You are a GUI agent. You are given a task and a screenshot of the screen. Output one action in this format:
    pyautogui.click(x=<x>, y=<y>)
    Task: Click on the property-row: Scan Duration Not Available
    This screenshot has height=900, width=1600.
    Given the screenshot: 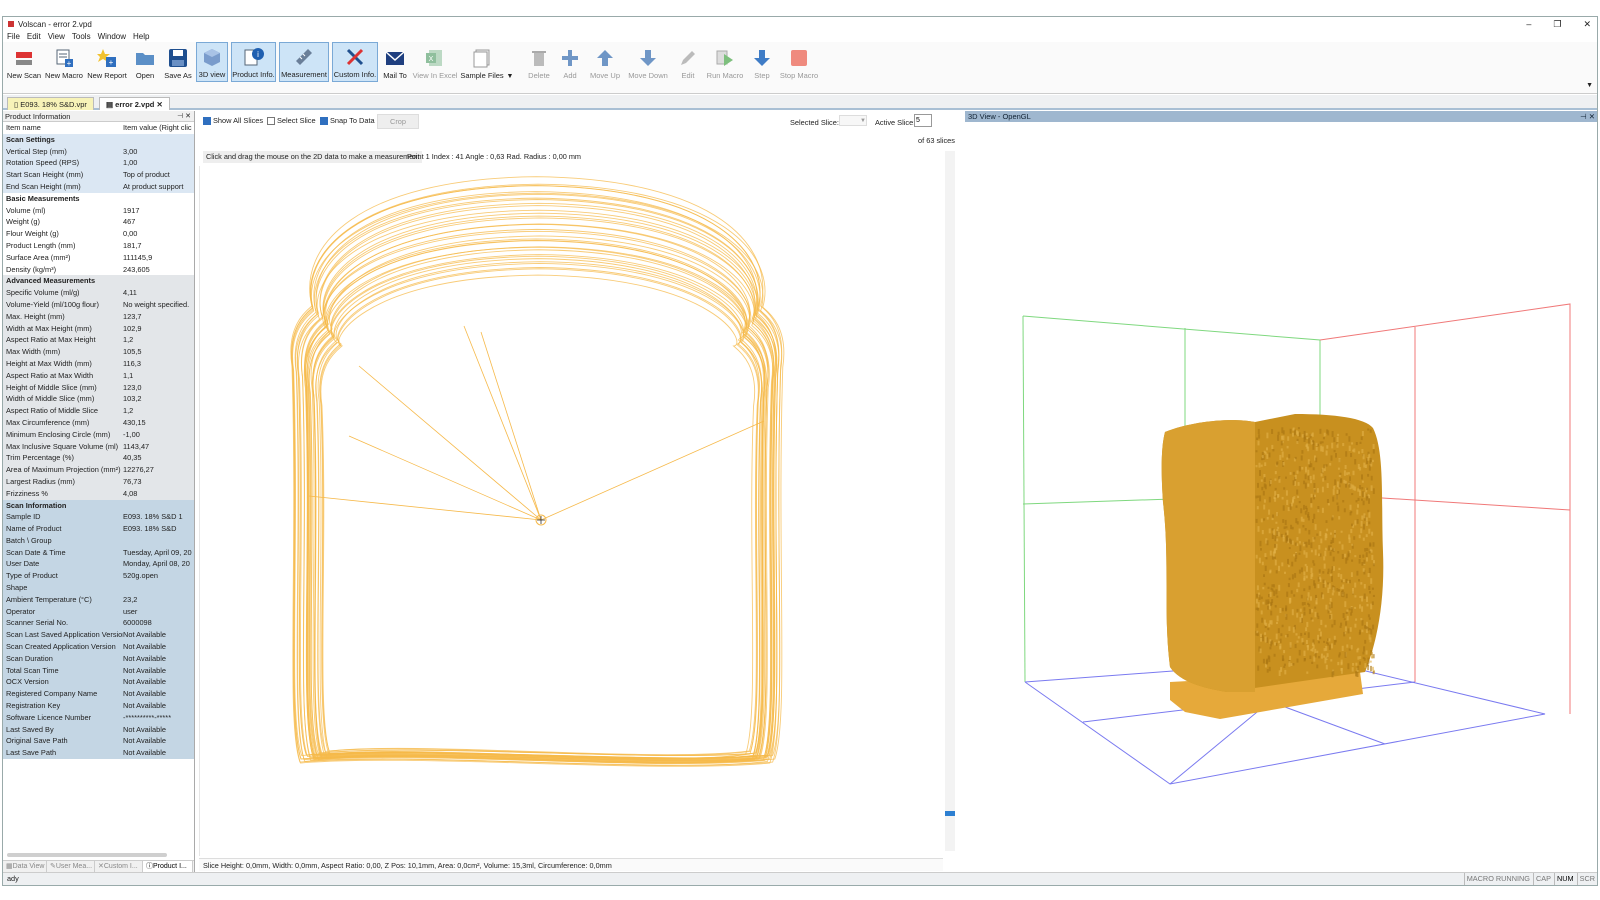 What is the action you would take?
    pyautogui.click(x=98, y=658)
    